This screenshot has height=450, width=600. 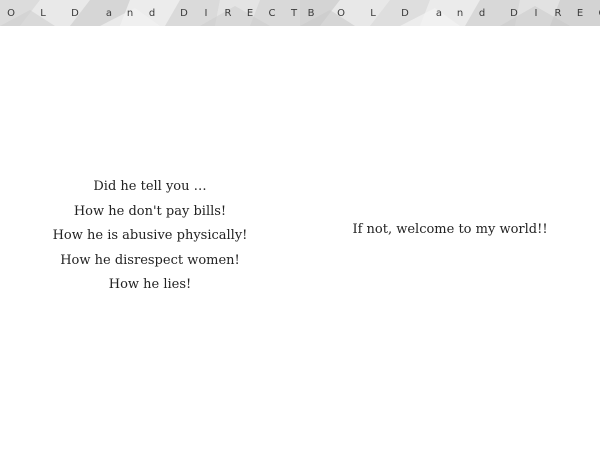 I want to click on poem-line: How he lies!, so click(x=150, y=284).